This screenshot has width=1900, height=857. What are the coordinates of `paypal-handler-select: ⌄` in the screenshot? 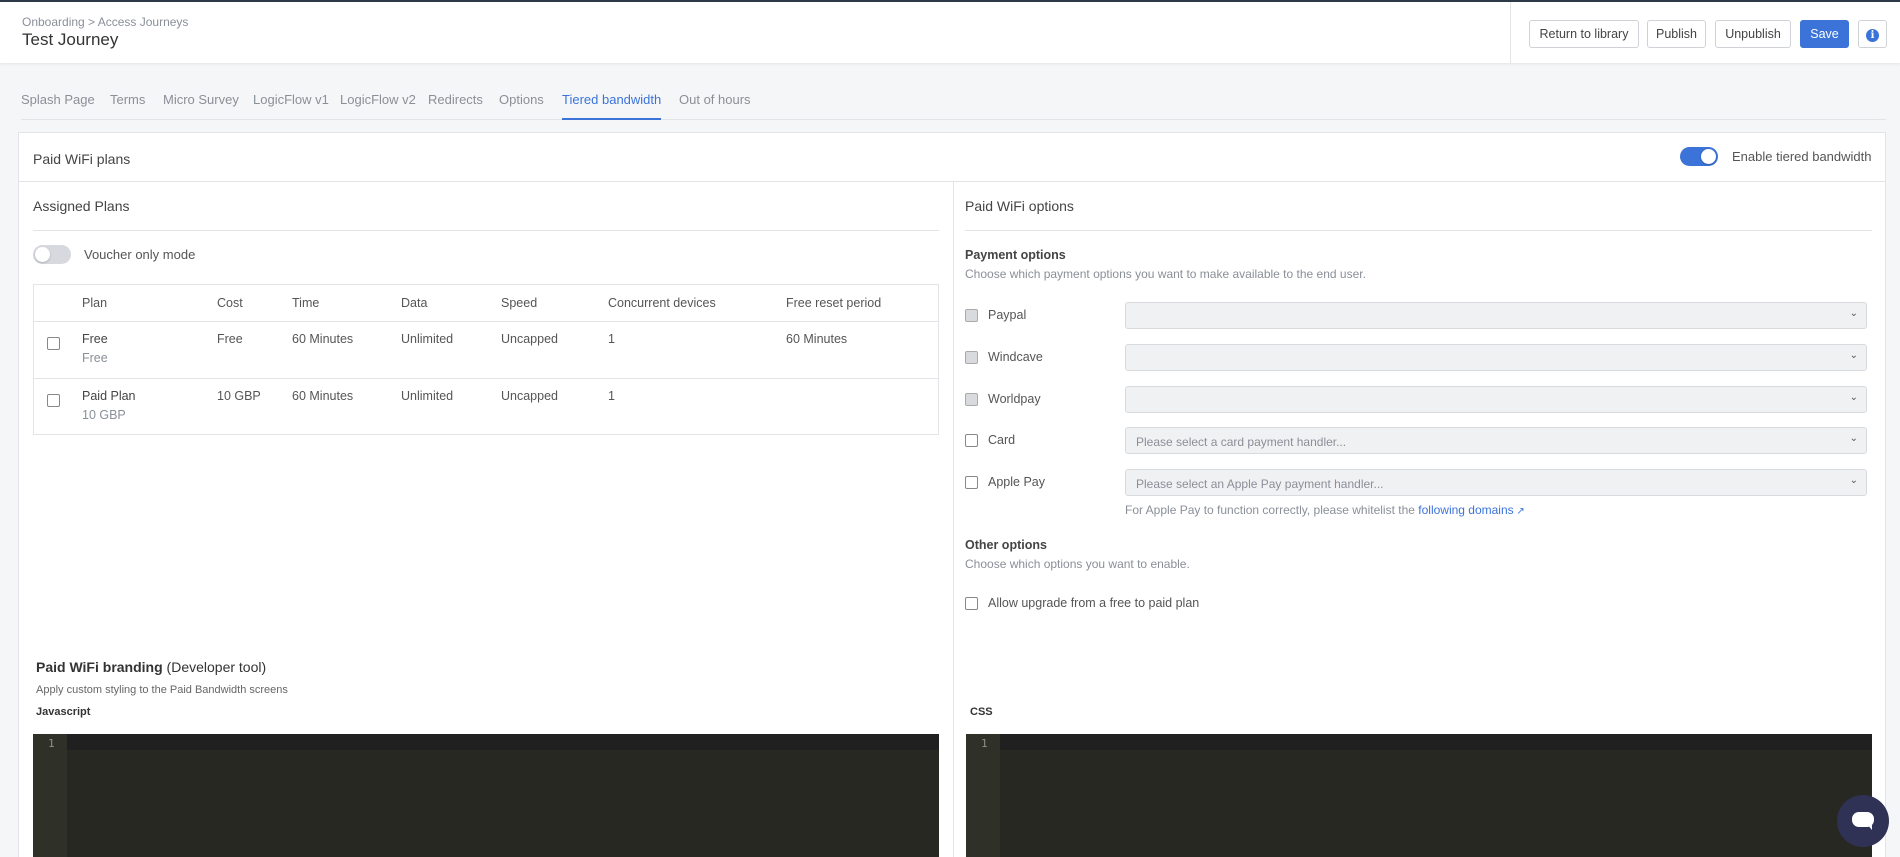 It's located at (1496, 315).